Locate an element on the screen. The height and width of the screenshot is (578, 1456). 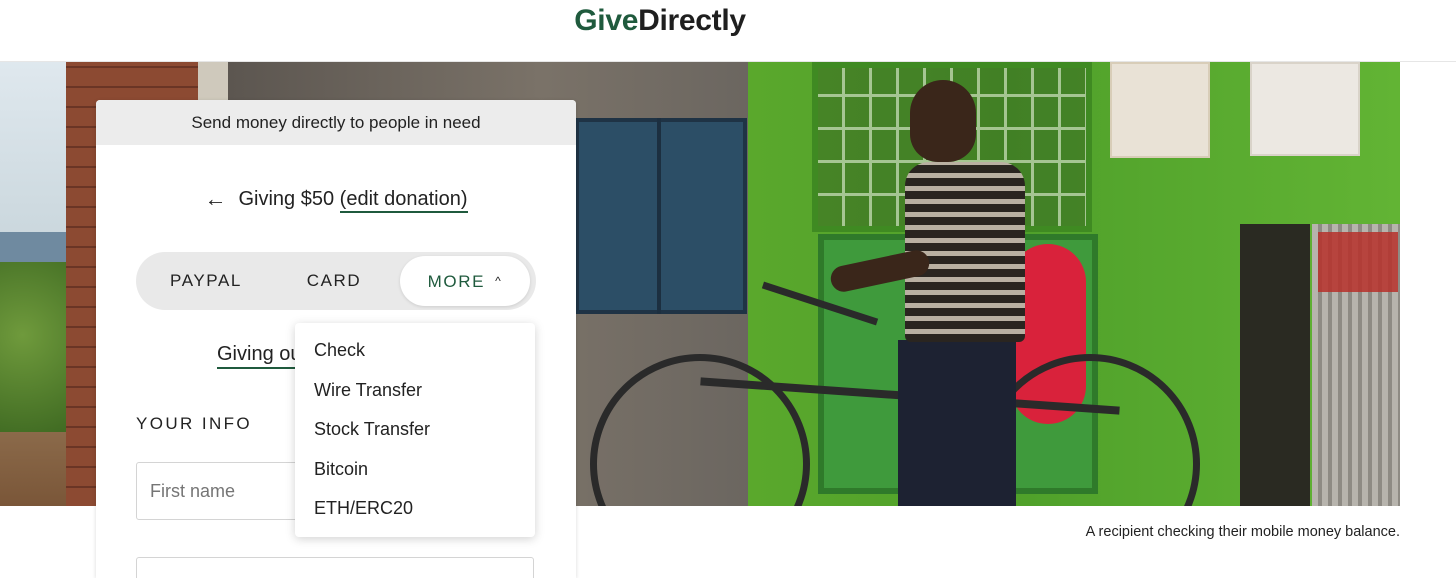
photo-person-head is located at coordinates (943, 121).